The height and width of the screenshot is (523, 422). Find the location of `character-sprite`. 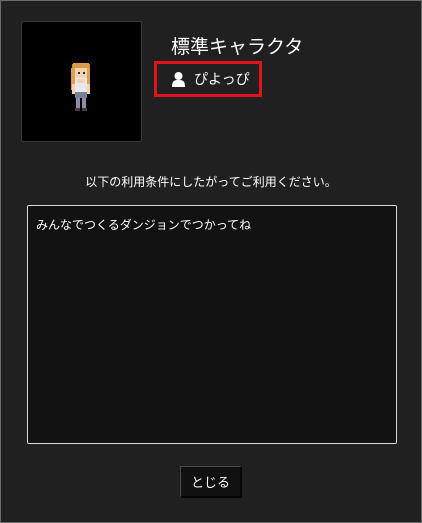

character-sprite is located at coordinates (80, 87).